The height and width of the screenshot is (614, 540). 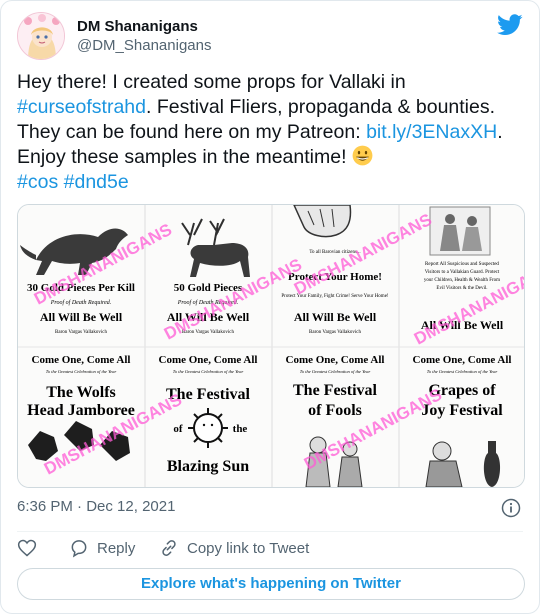 I want to click on hashtag-cos: #cos, so click(x=37, y=182).